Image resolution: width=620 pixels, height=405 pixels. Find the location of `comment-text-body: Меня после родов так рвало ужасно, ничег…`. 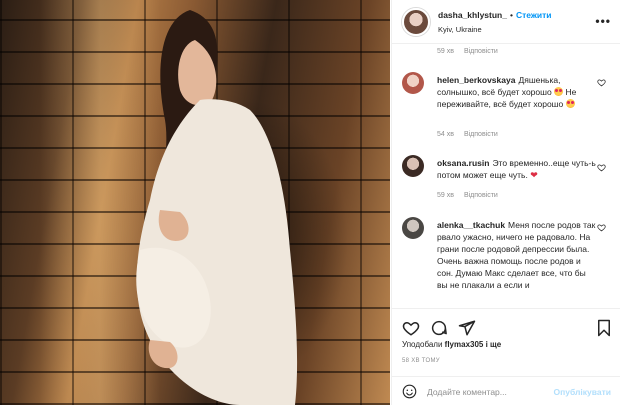

comment-text-body: Меня после родов так рвало ужасно, ничег… is located at coordinates (516, 255).